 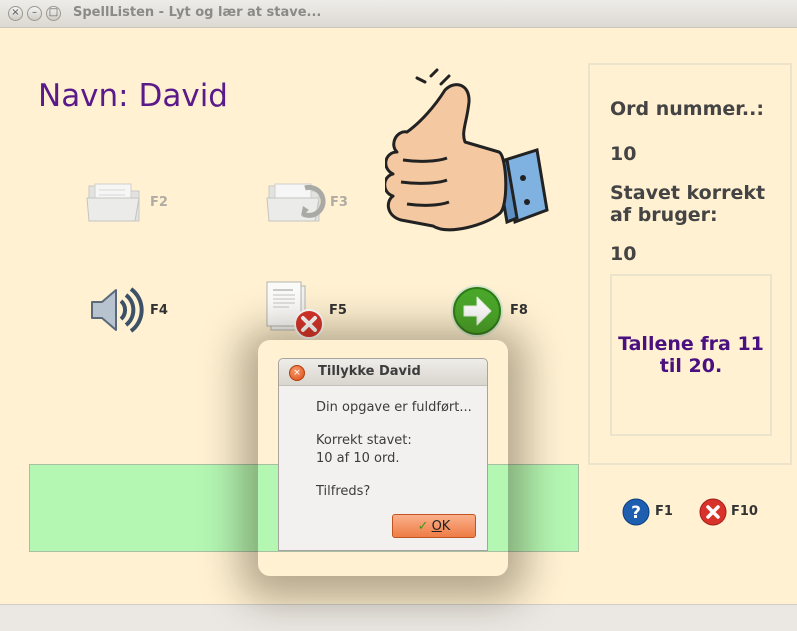 What do you see at coordinates (664, 215) in the screenshot?
I see `correct-label-line2: af bruger:` at bounding box center [664, 215].